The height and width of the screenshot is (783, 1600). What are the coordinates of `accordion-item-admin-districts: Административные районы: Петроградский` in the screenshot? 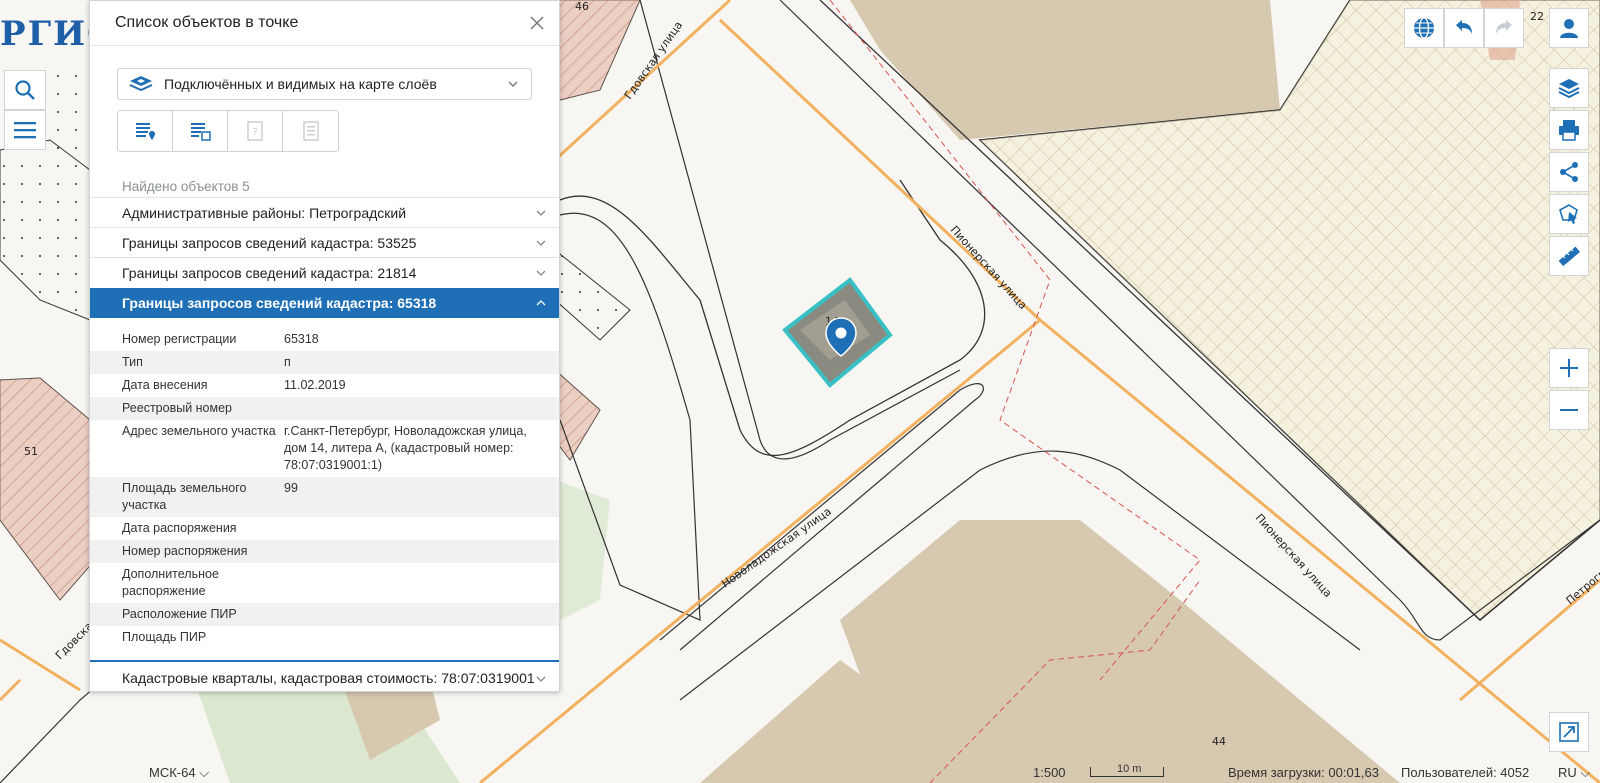 It's located at (324, 212).